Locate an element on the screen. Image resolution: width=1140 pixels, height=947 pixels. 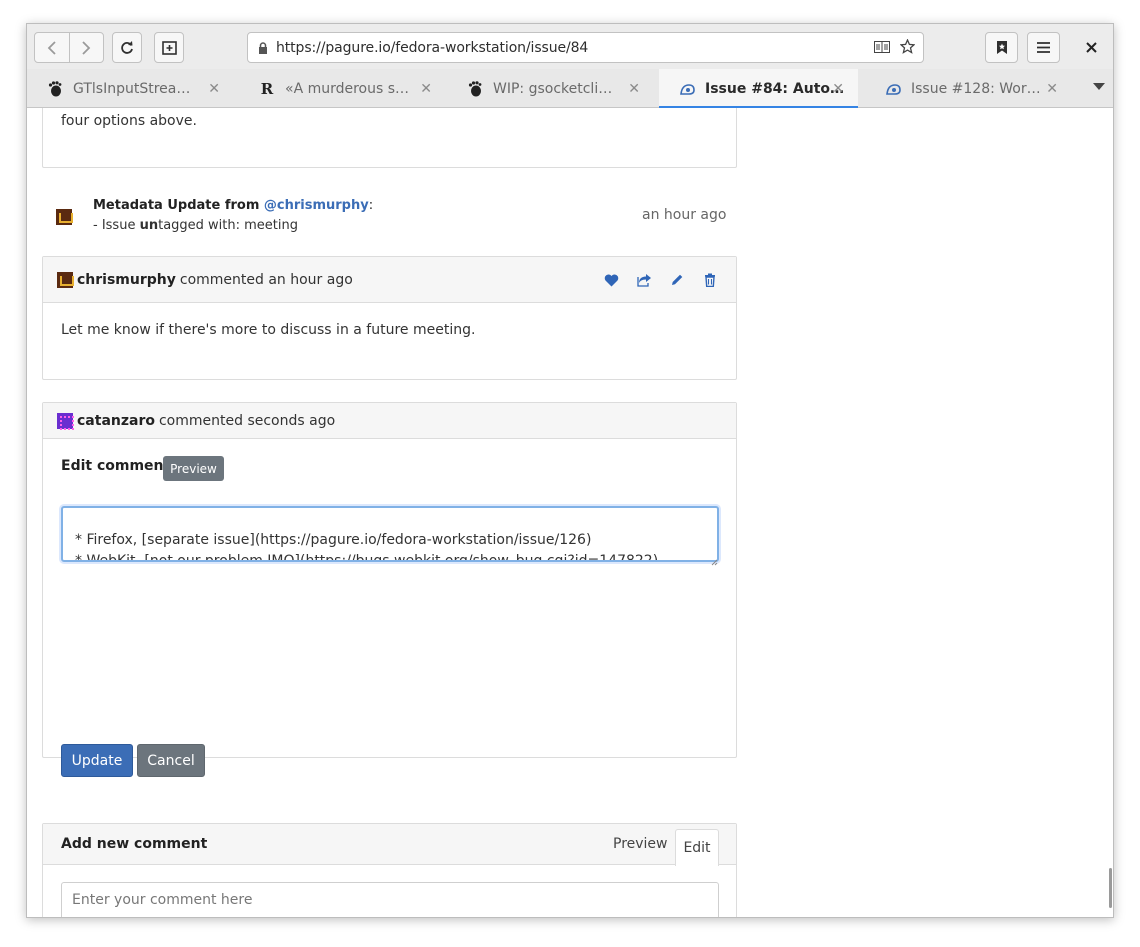
tab-issue-84: Issue #84: Auto… ✕ is located at coordinates (758, 89).